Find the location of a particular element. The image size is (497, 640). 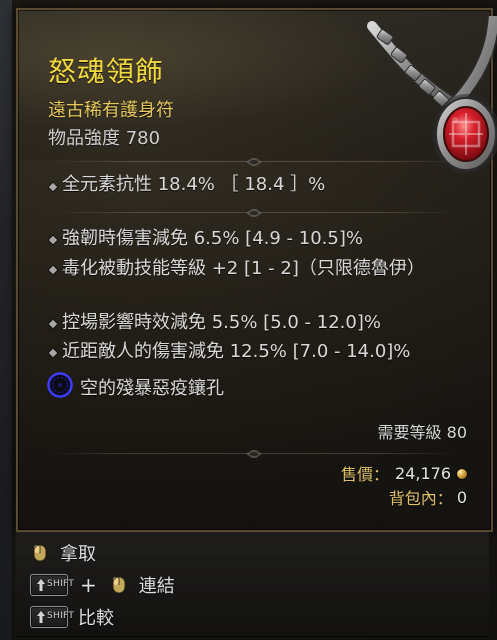

plus-sign: + is located at coordinates (88, 585).